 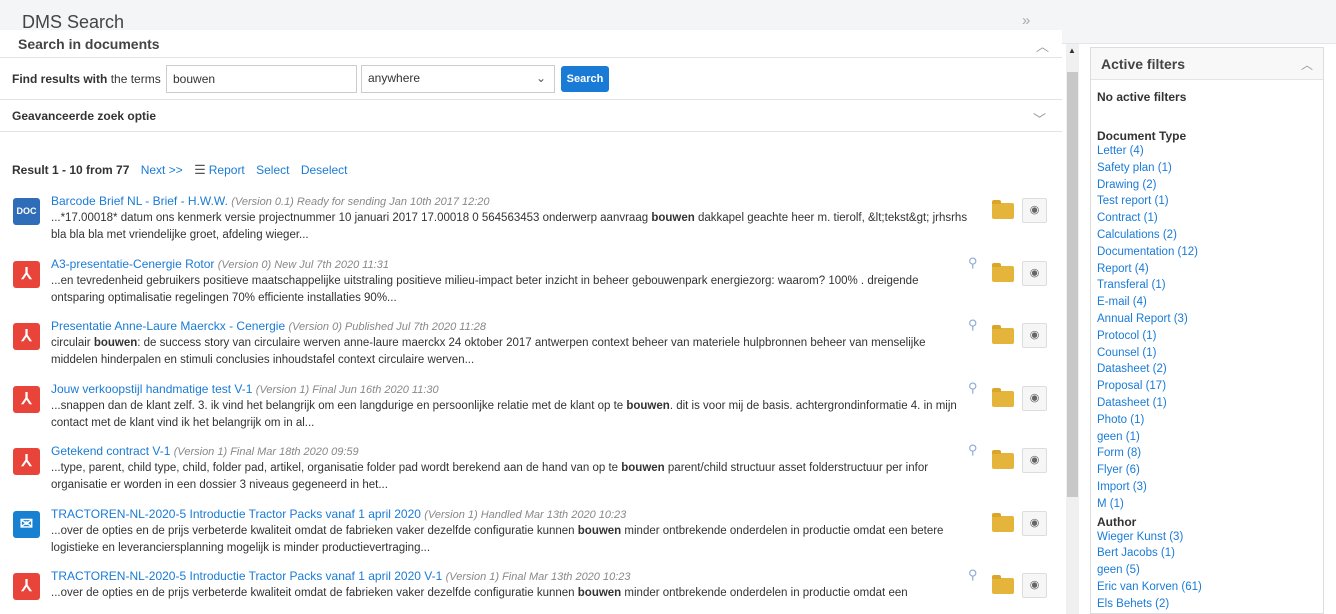 What do you see at coordinates (132, 264) in the screenshot?
I see `result-title-text: A3-presentatie-Cenergie Rotor` at bounding box center [132, 264].